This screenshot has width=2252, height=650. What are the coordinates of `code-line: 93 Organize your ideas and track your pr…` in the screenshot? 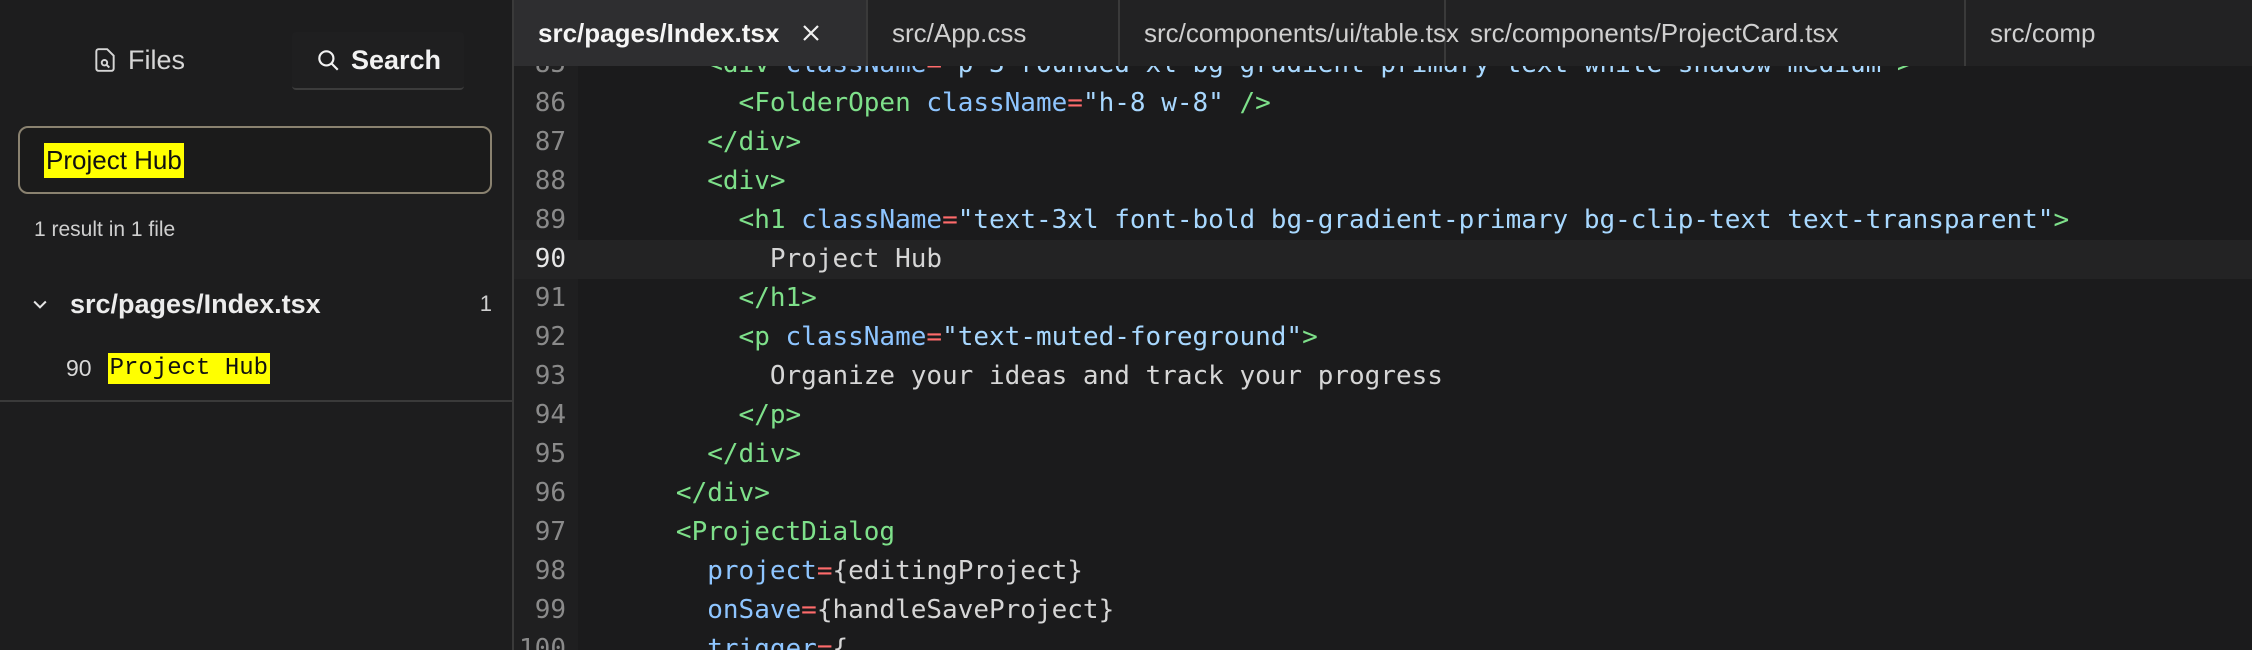 It's located at (1383, 376).